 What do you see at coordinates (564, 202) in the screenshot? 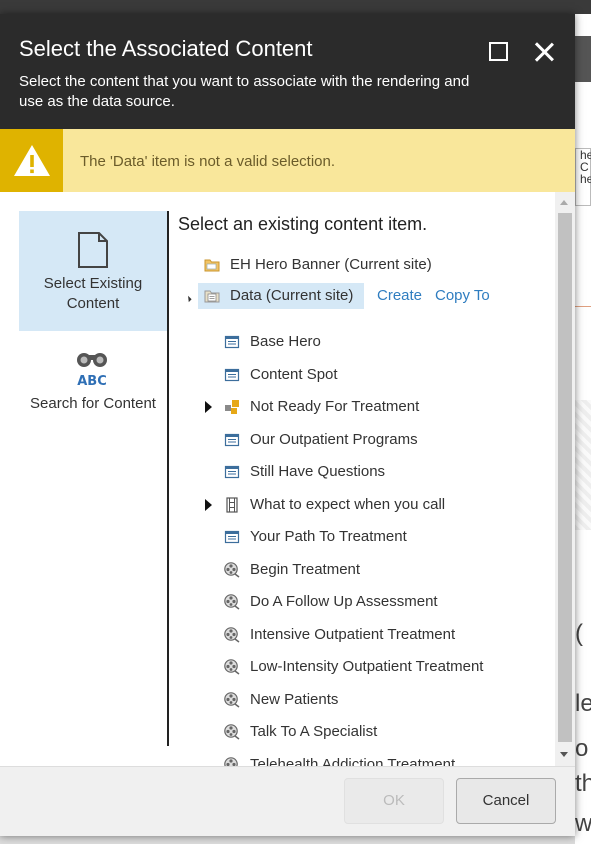
I see `scroll-up-arrow` at bounding box center [564, 202].